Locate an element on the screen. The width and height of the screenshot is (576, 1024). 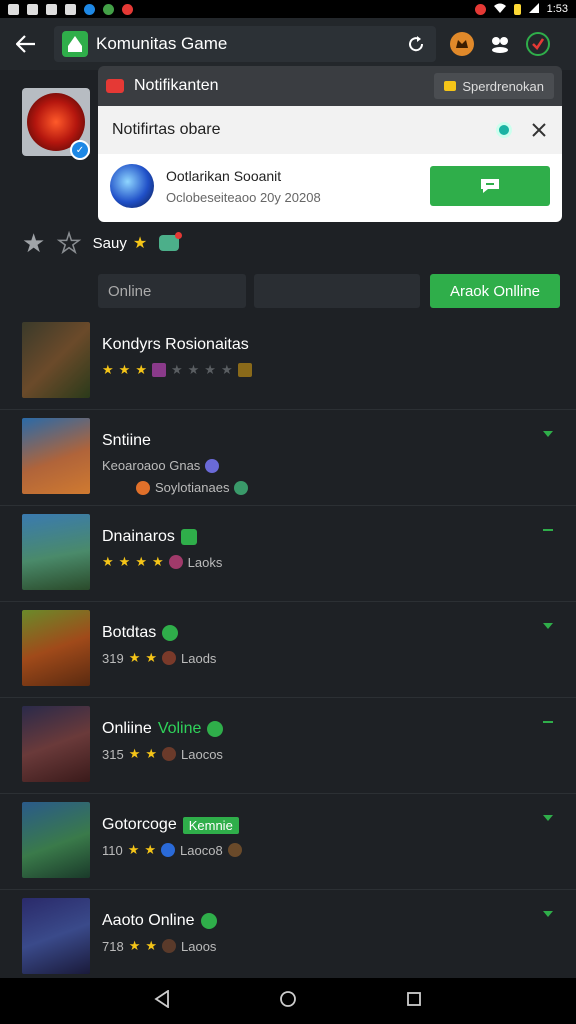
close-button is located at coordinates (539, 130).